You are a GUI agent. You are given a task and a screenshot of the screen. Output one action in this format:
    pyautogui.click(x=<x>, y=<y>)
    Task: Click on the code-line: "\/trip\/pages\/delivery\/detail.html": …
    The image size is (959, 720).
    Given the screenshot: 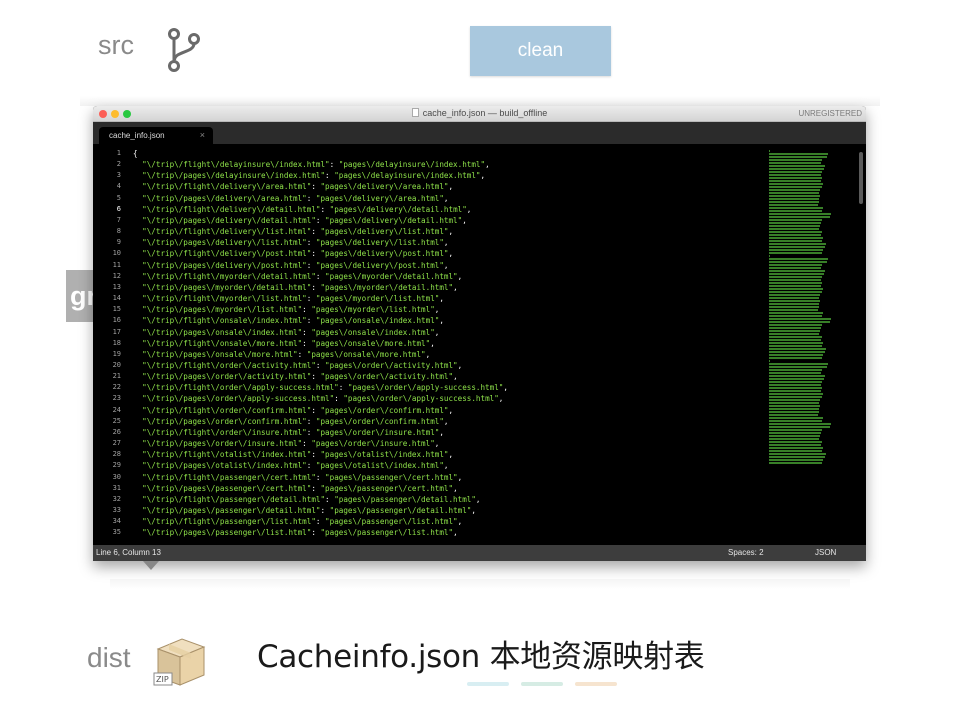 What is the action you would take?
    pyautogui.click(x=304, y=220)
    